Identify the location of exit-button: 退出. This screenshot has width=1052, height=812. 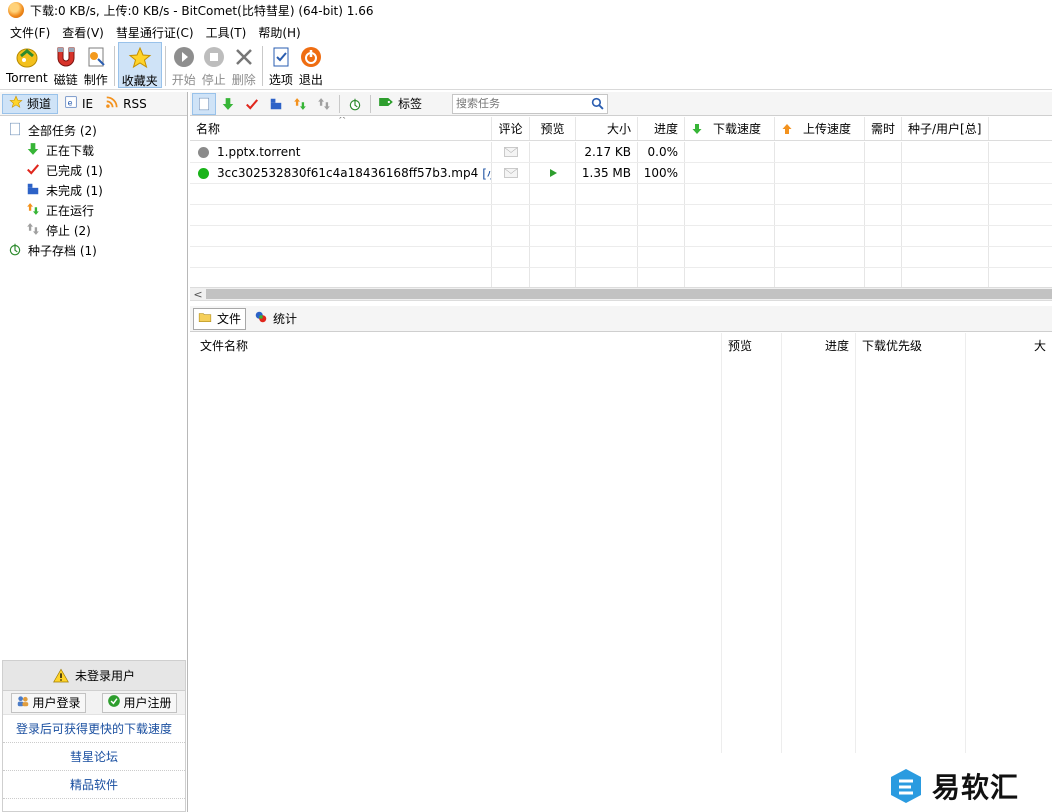
(311, 65).